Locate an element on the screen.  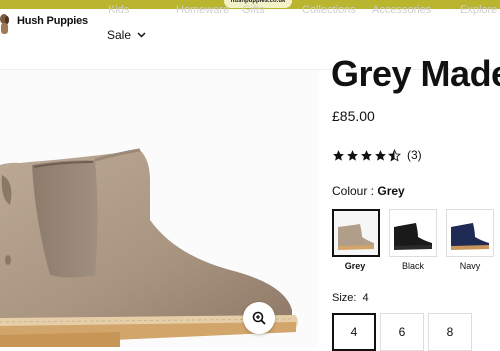
colour-label-text: Colour : is located at coordinates (353, 191).